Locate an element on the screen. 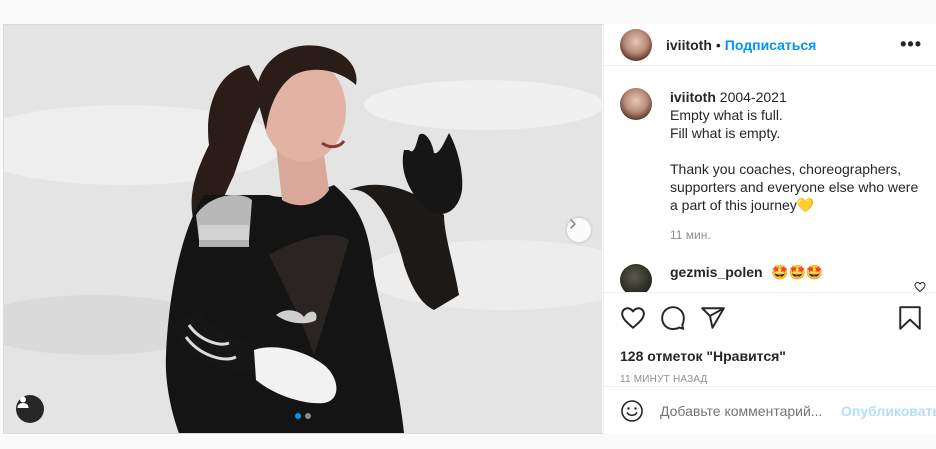 This screenshot has height=449, width=936. chevron-right-icon is located at coordinates (573, 224).